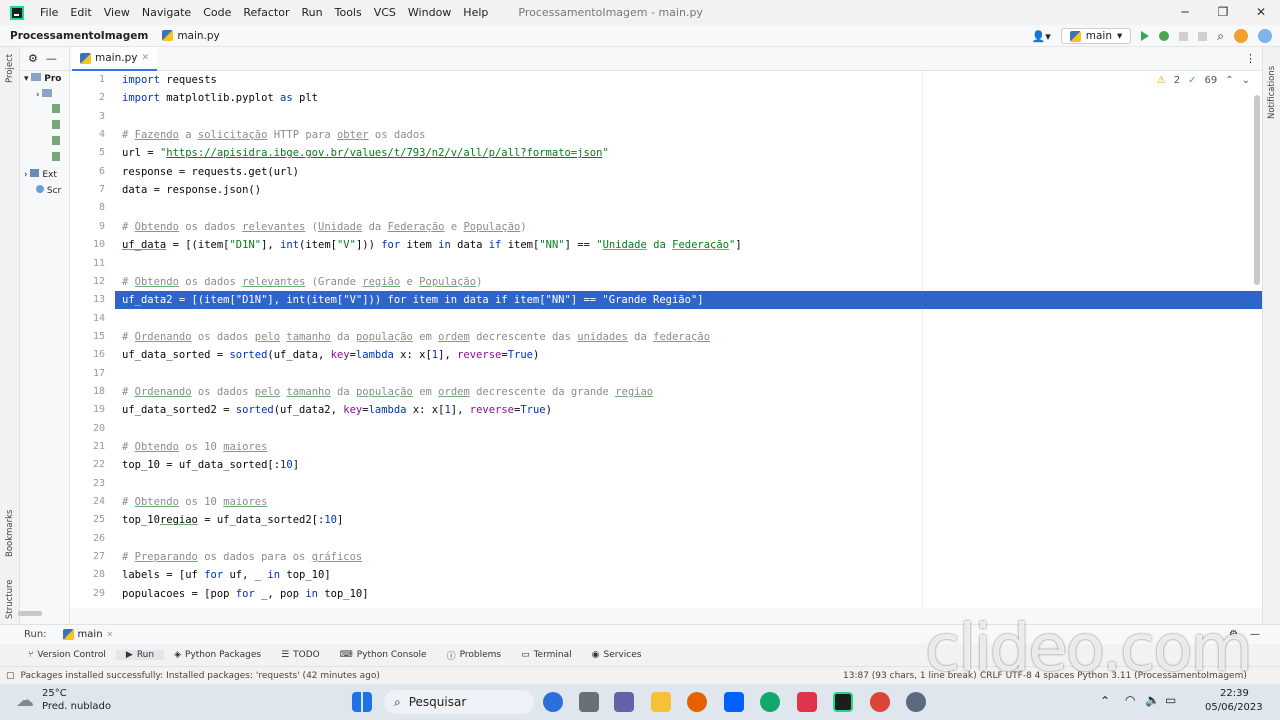 The height and width of the screenshot is (720, 1280). I want to click on clock-date: 05/06/2023, so click(1234, 707).